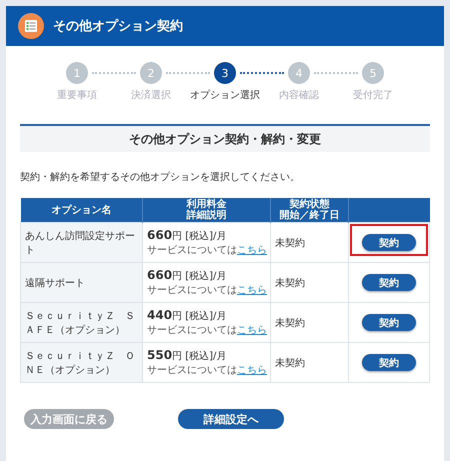 Image resolution: width=450 pixels, height=461 pixels. What do you see at coordinates (151, 95) in the screenshot?
I see `step-label: 決済選択` at bounding box center [151, 95].